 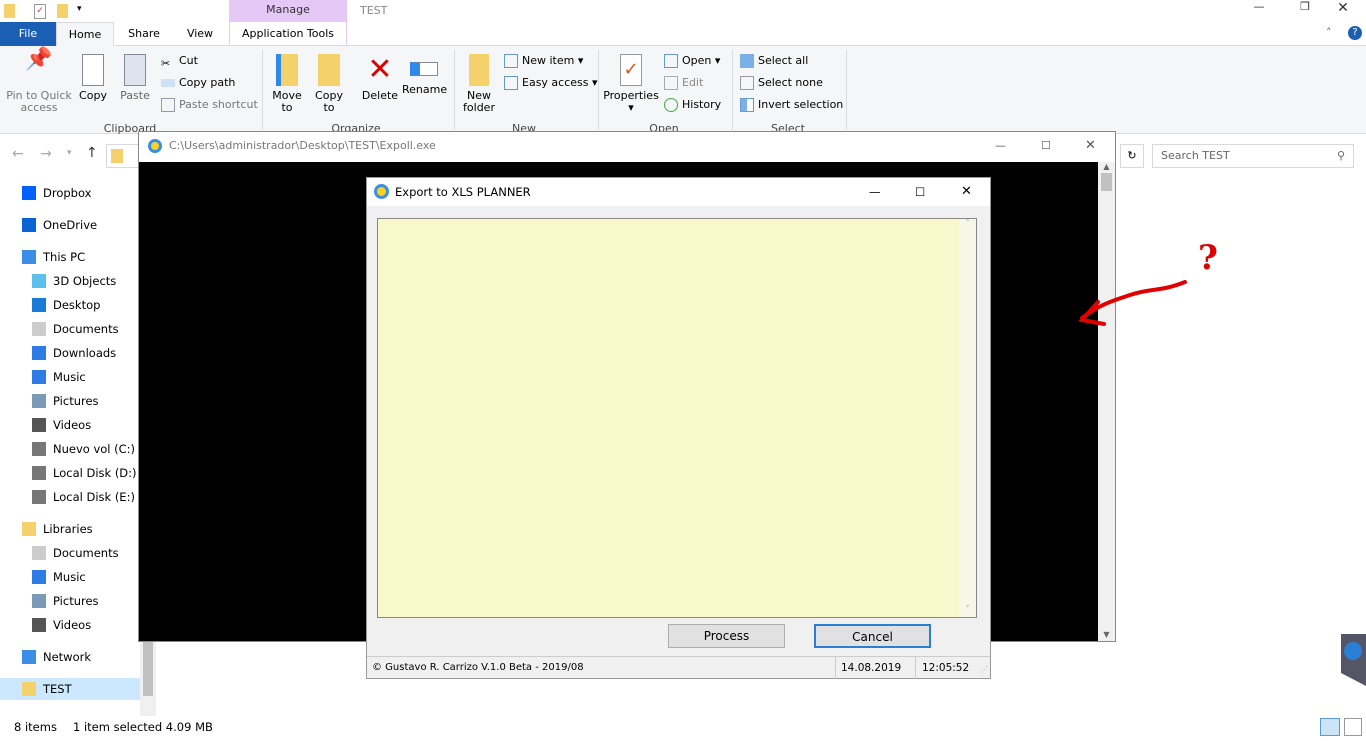 What do you see at coordinates (1000, 146) in the screenshot?
I see `console-minimize-button: —` at bounding box center [1000, 146].